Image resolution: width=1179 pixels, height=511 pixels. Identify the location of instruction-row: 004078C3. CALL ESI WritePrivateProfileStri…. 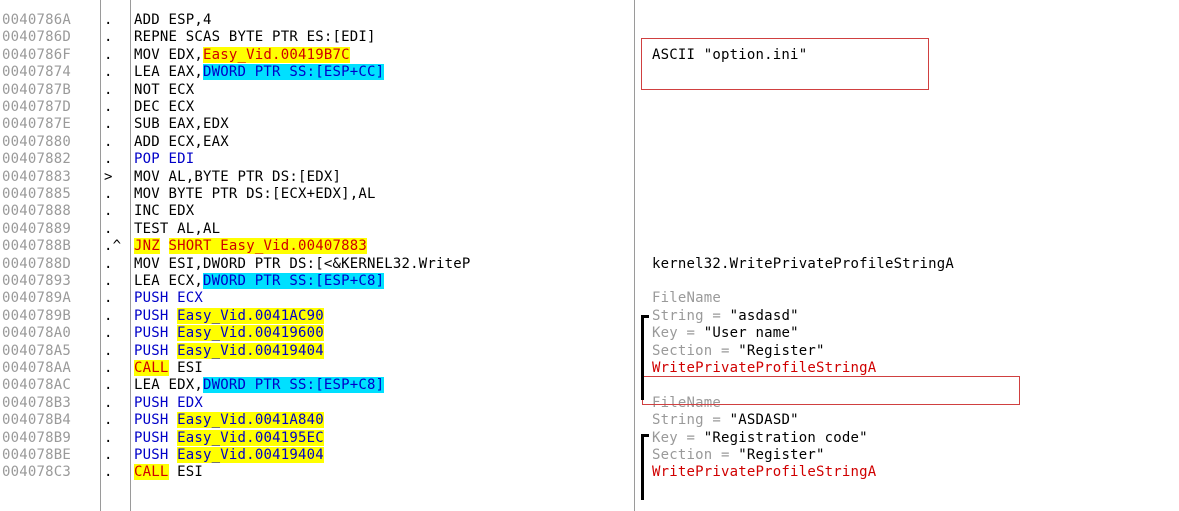
(589, 472).